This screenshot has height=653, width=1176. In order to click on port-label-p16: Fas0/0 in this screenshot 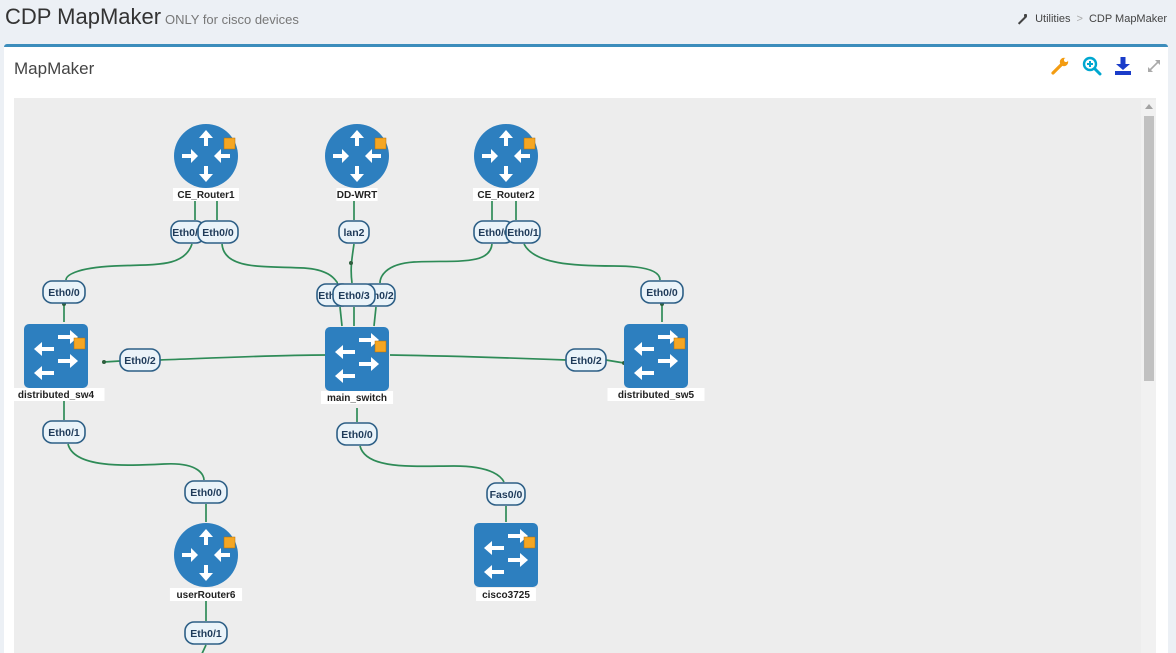, I will do `click(506, 494)`.